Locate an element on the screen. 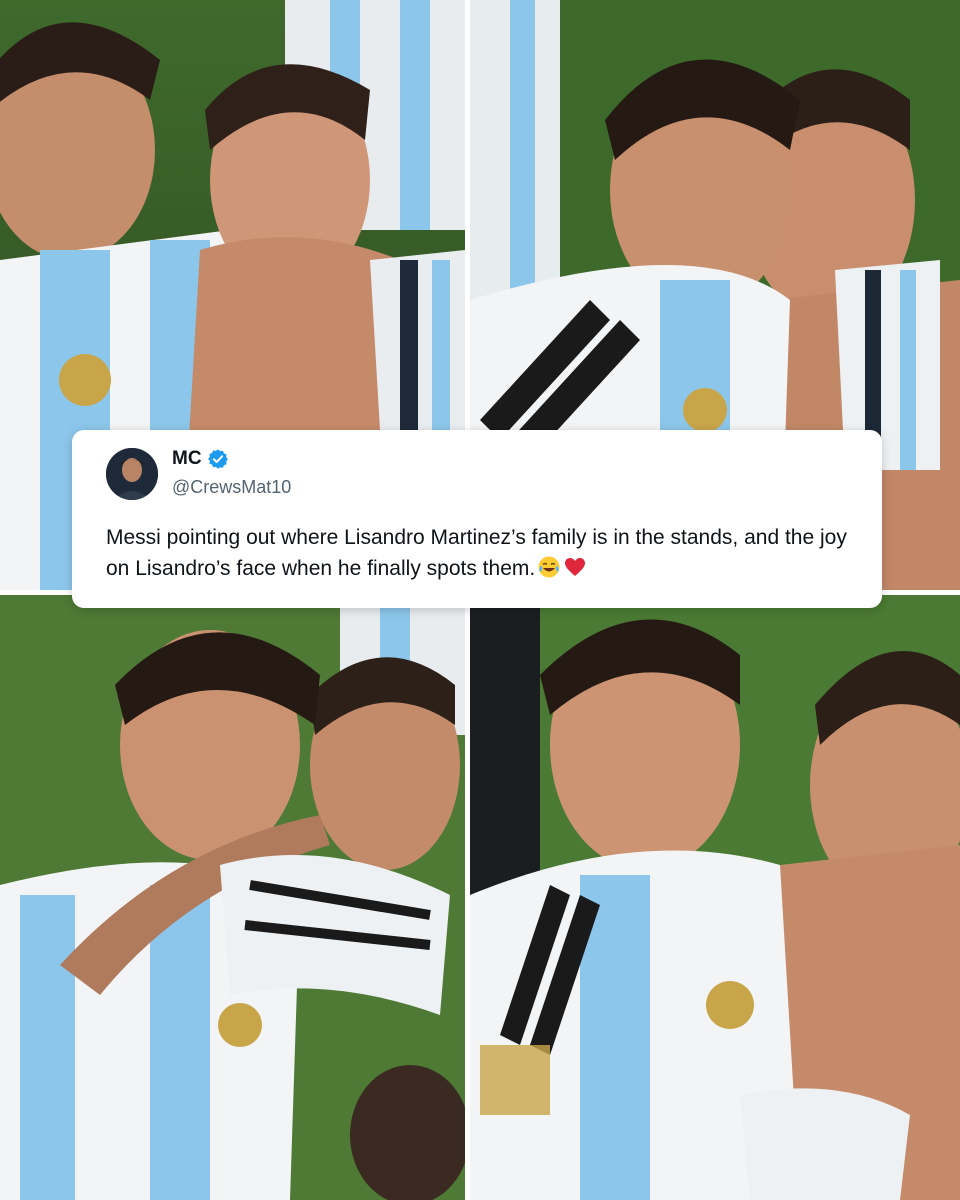  tears-of-joy-emoji-icon is located at coordinates (549, 567).